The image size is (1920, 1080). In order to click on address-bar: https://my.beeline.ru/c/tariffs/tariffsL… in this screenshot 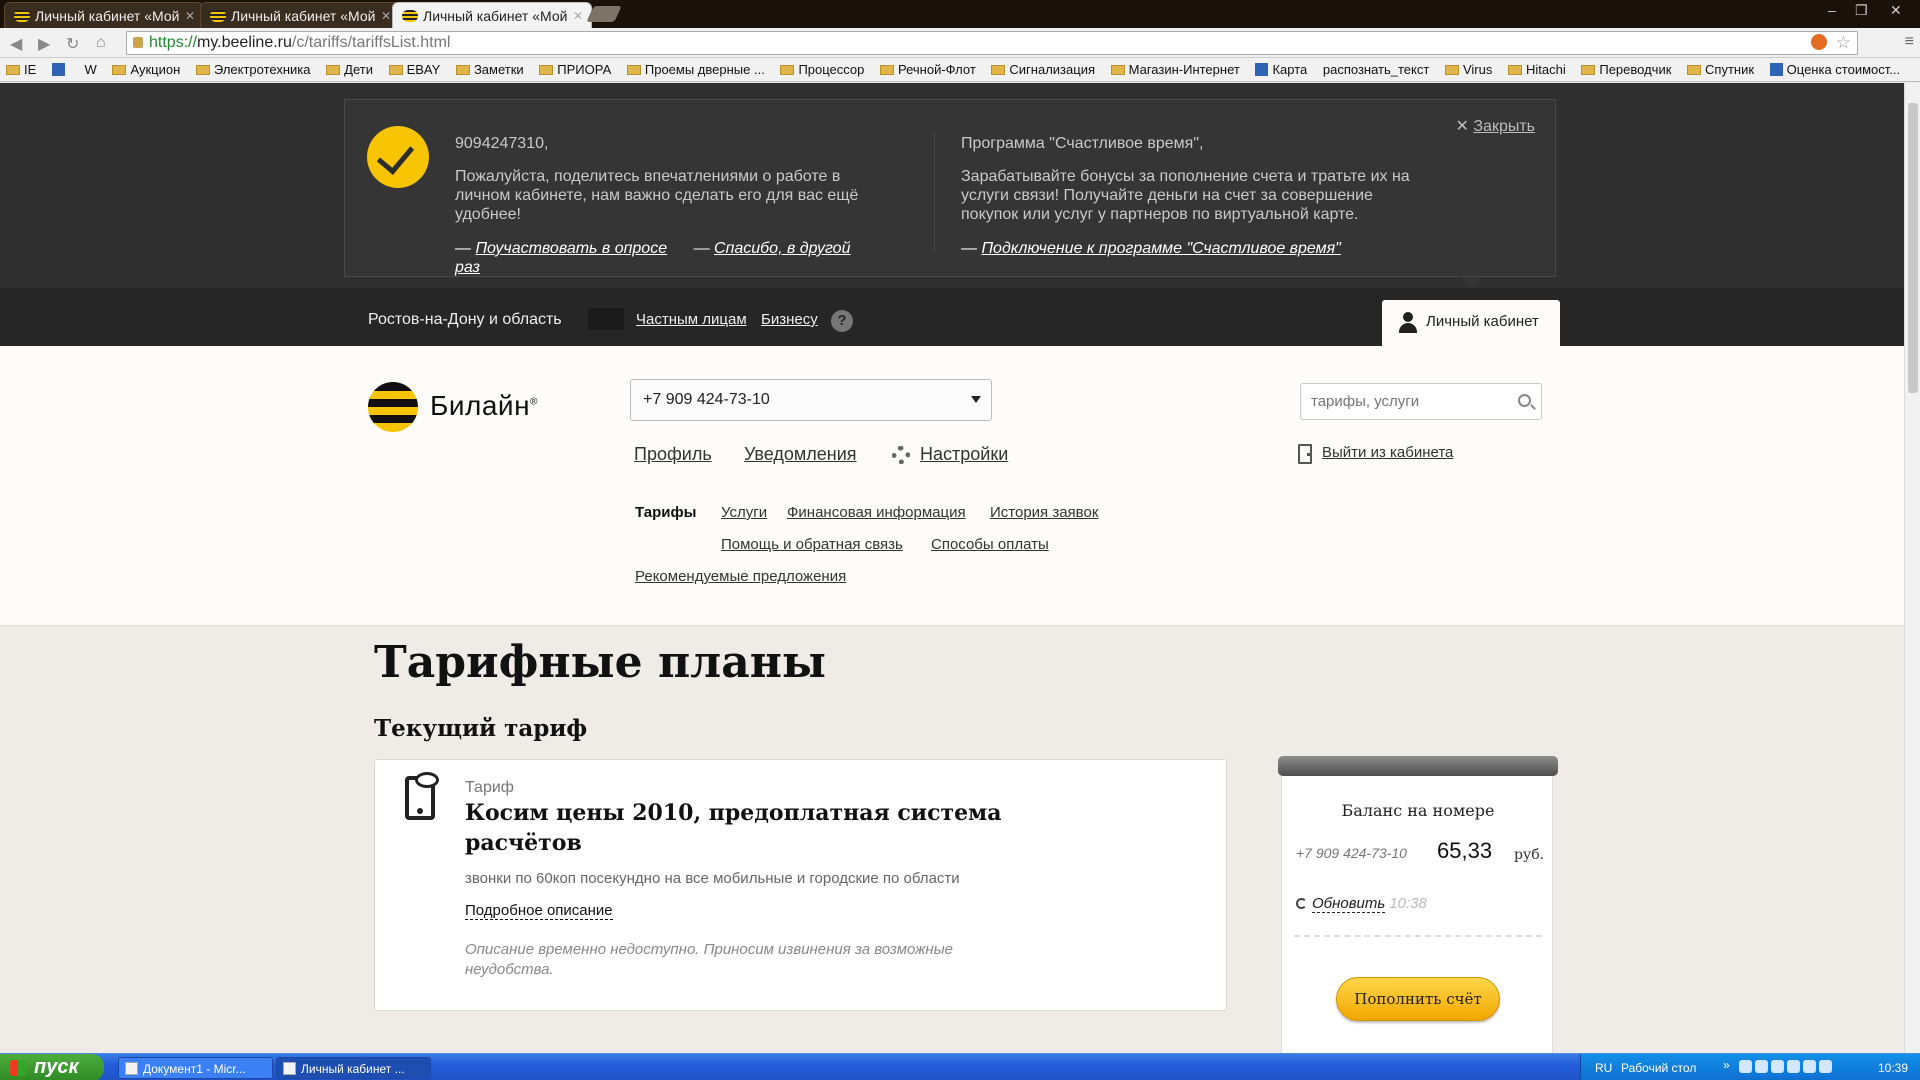, I will do `click(992, 43)`.